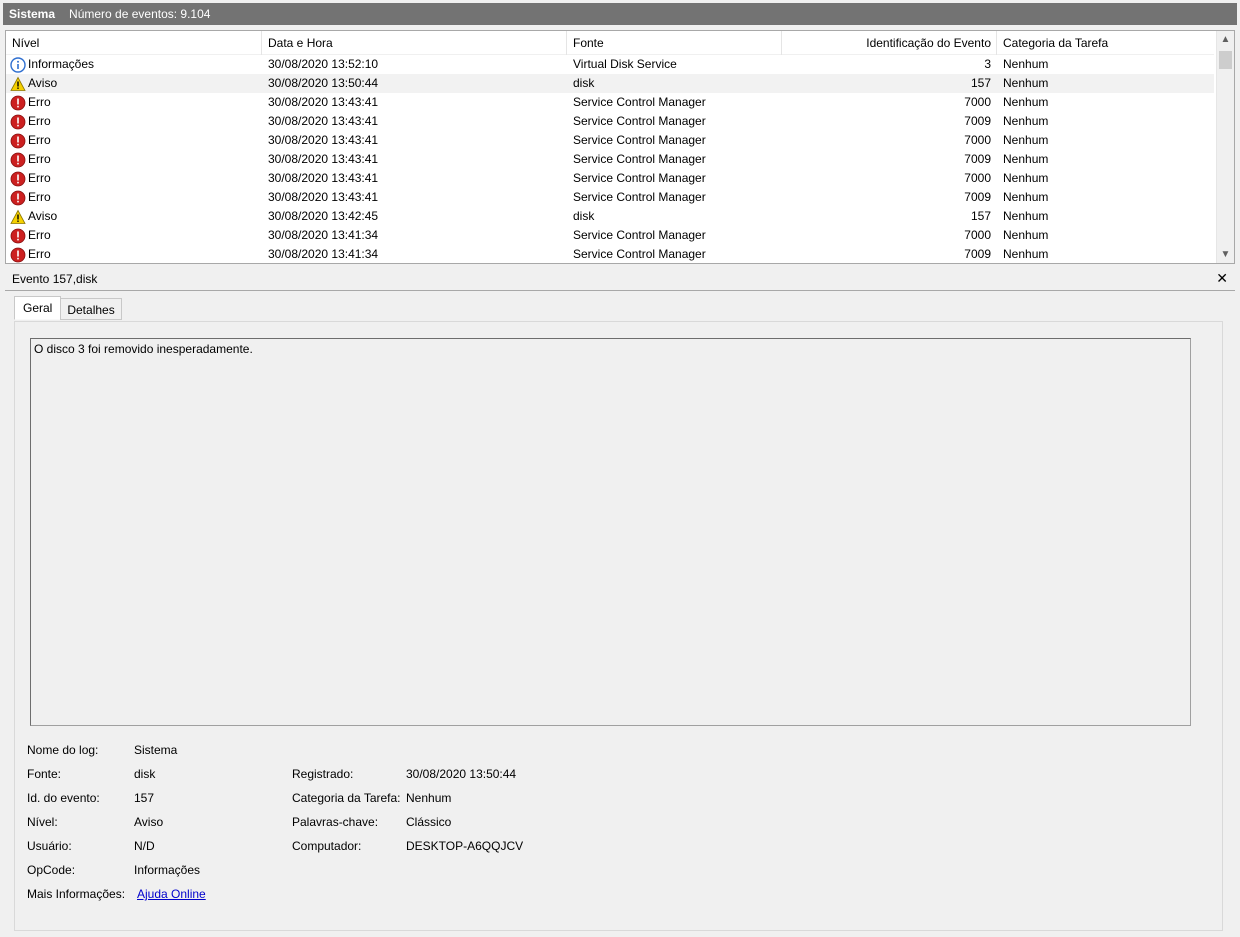 Image resolution: width=1240 pixels, height=937 pixels. Describe the element at coordinates (323, 216) in the screenshot. I see `cell-data-hora: 30/08/2020 13:42:45` at that location.